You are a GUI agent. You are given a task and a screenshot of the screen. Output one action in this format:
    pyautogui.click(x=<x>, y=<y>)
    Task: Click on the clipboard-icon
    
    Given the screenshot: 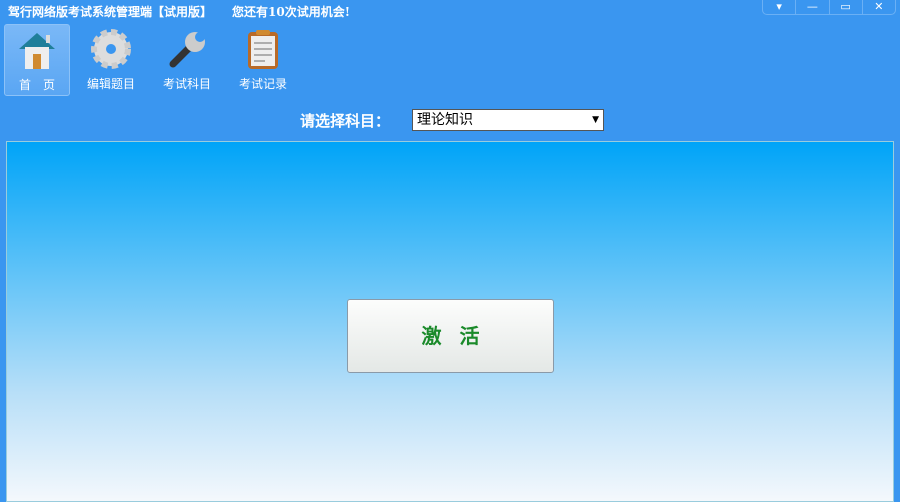 What is the action you would take?
    pyautogui.click(x=263, y=49)
    